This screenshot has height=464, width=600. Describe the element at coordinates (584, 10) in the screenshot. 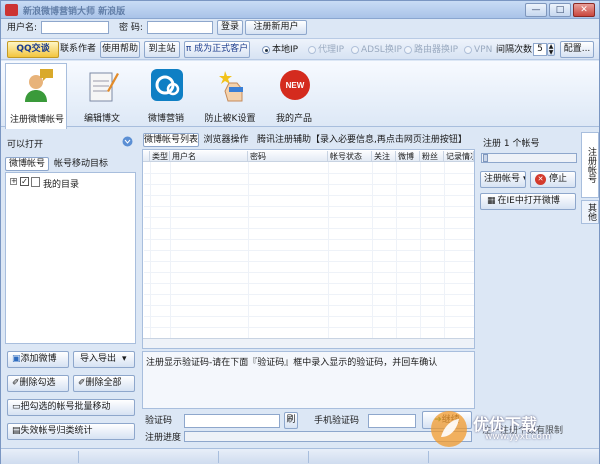

I see `close-button: ✕` at that location.